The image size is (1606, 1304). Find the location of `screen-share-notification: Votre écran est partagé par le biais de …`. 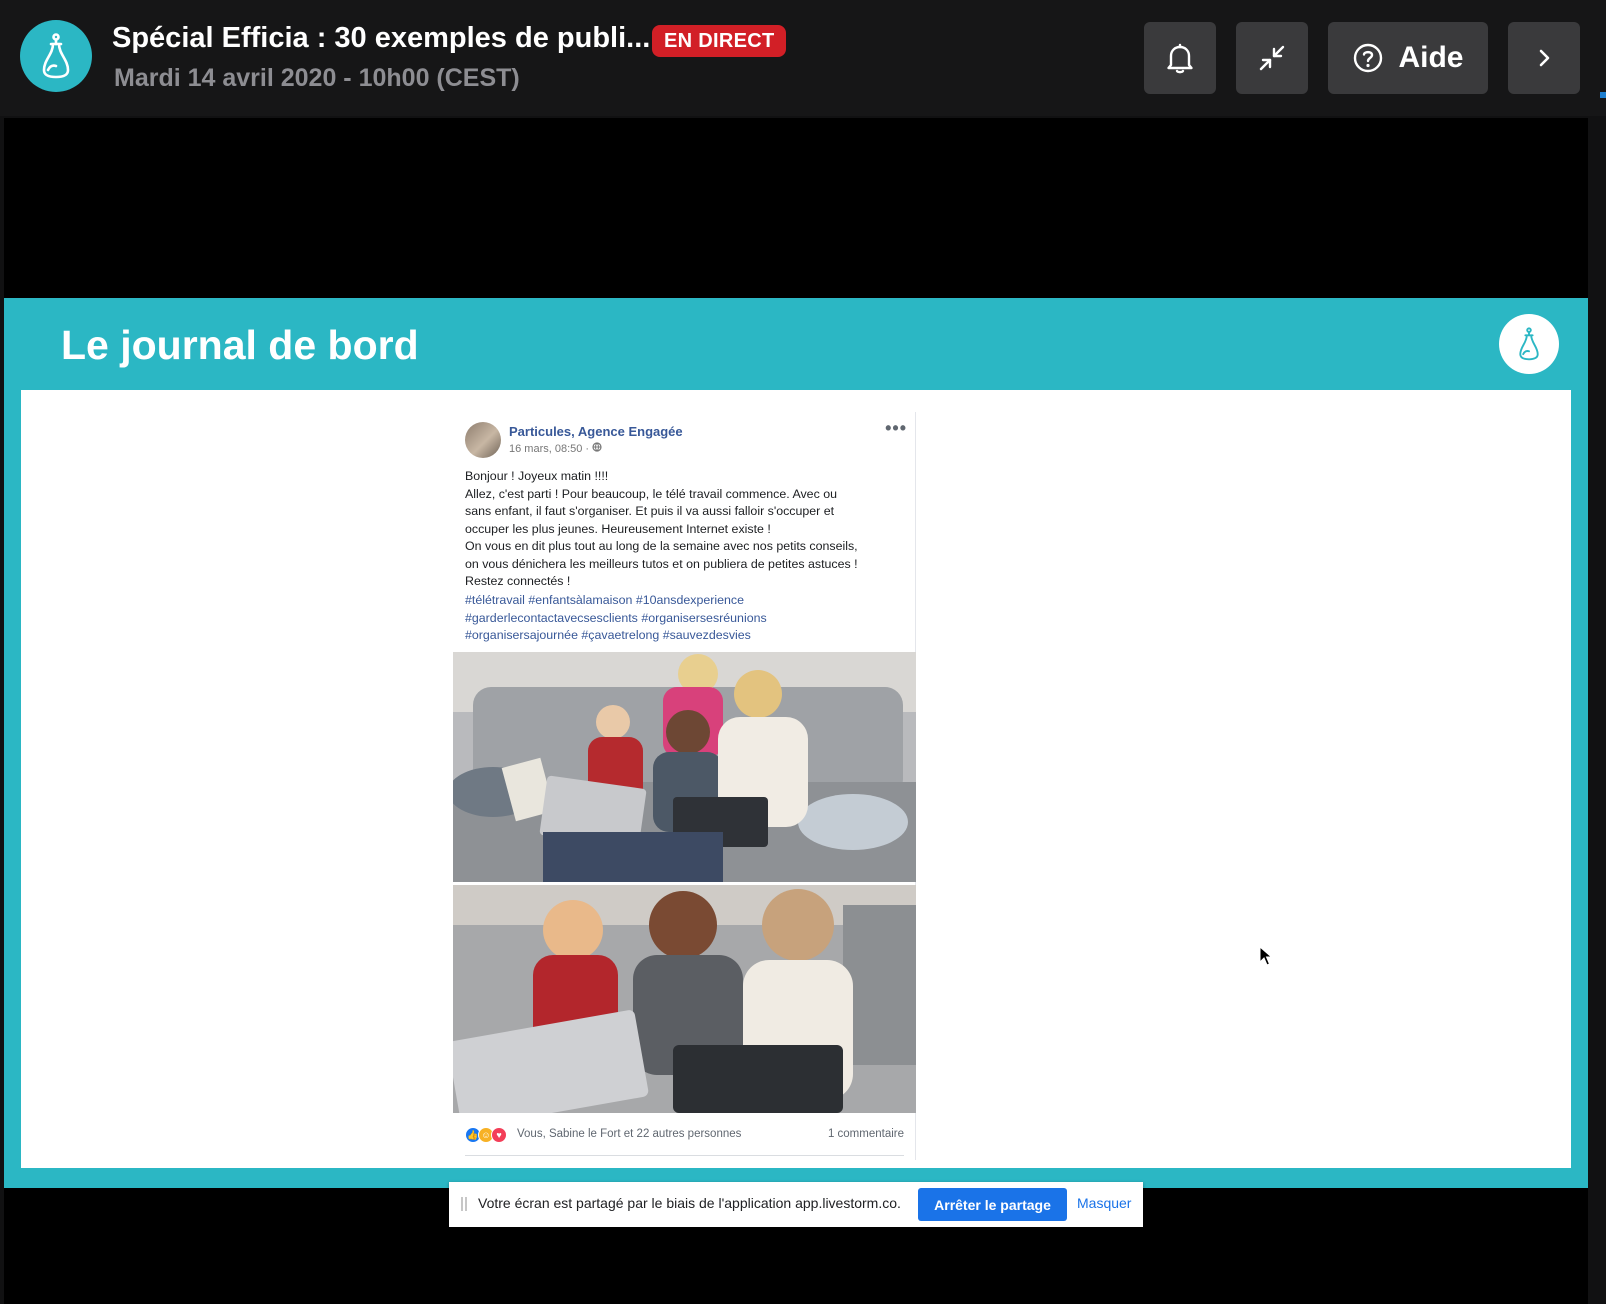

screen-share-notification: Votre écran est partagé par le biais de … is located at coordinates (796, 1204).